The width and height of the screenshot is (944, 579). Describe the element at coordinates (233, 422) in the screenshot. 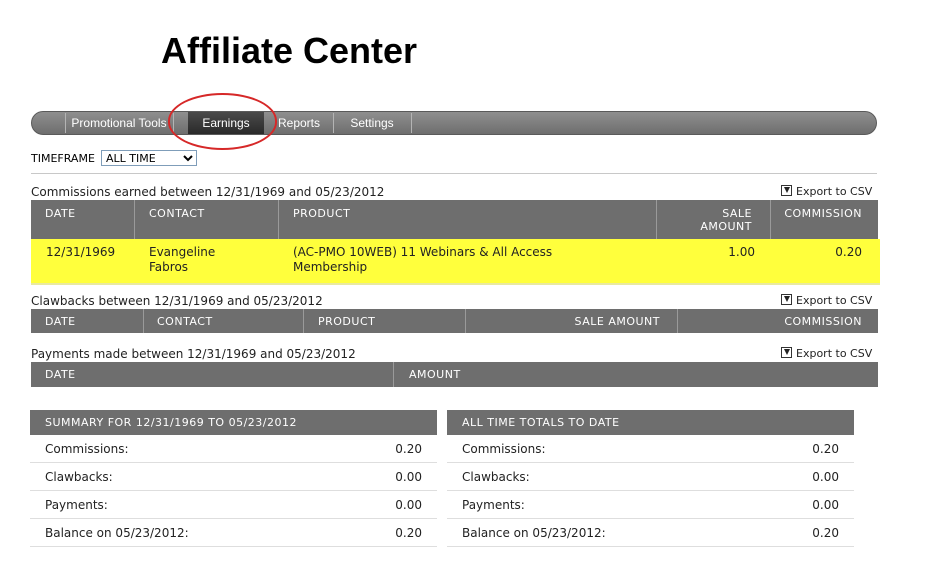

I see `summary-title: SUMMARY FOR 12/31/1969 TO 05/23/2012` at that location.